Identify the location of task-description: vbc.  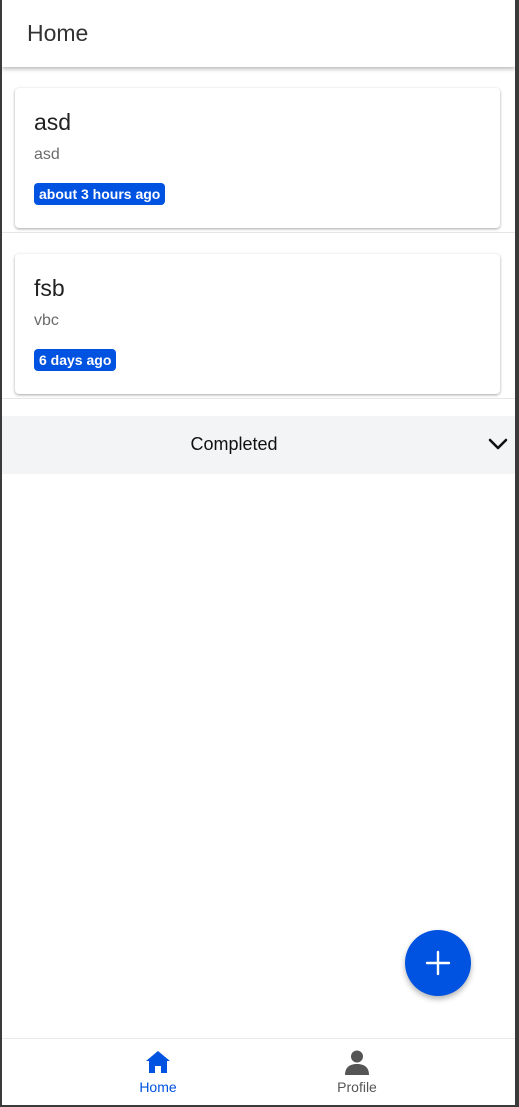
(46, 320).